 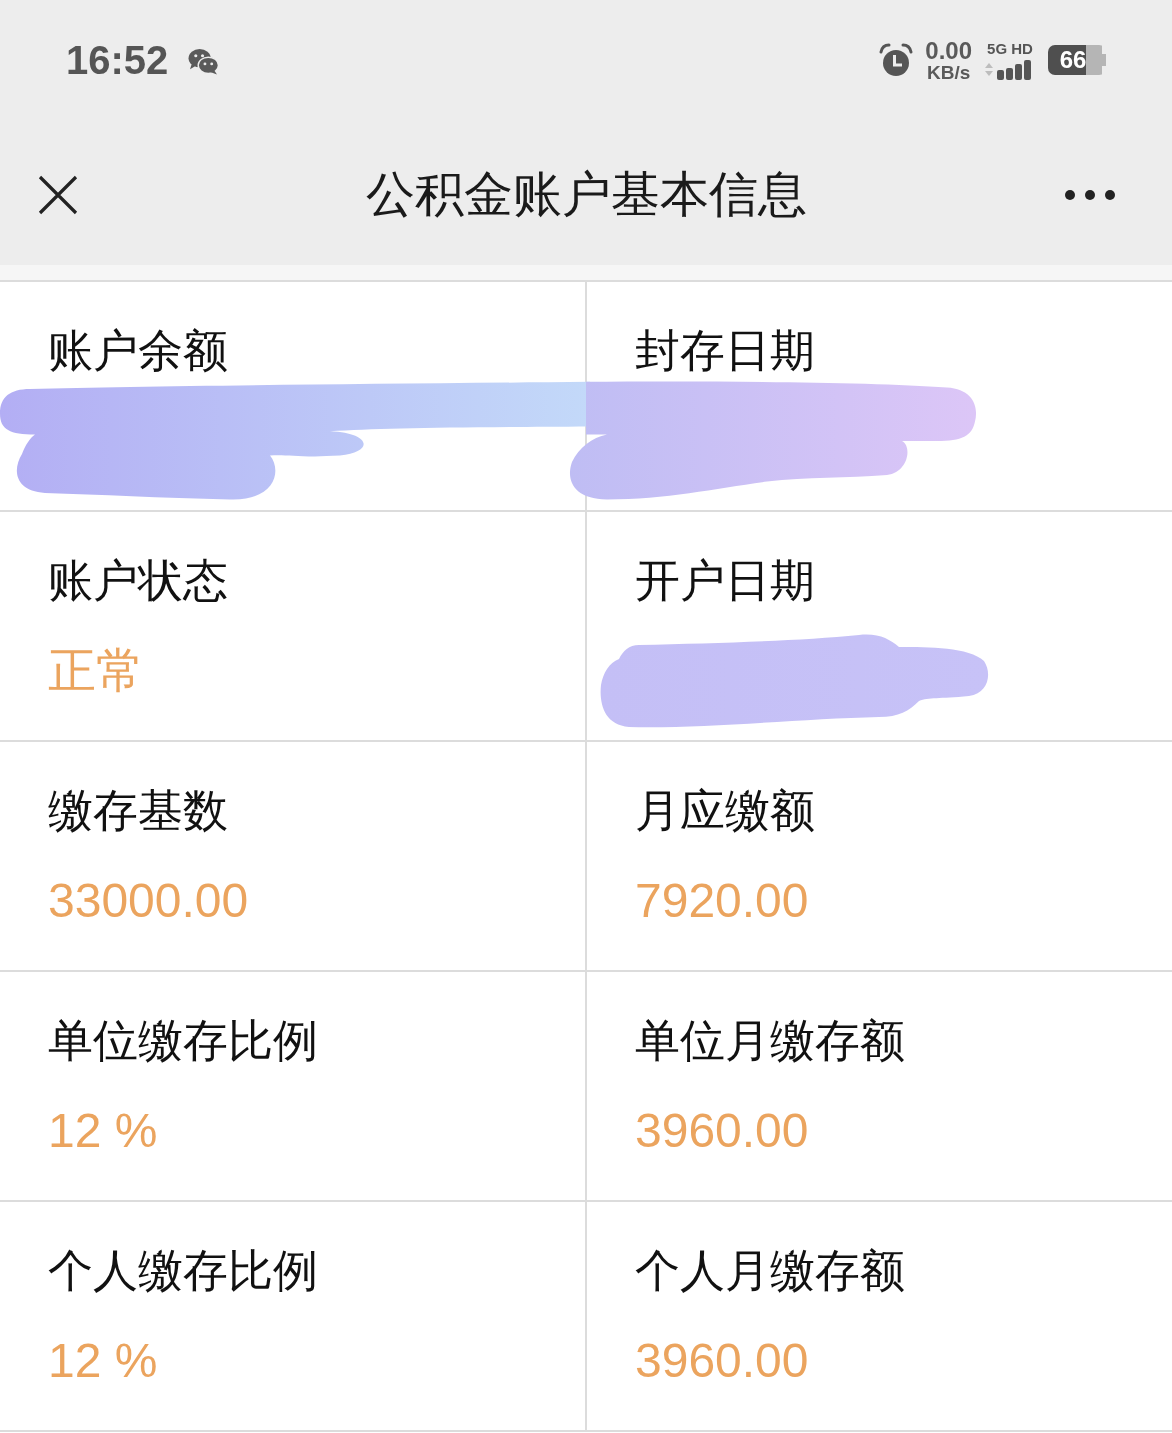 What do you see at coordinates (138, 810) in the screenshot?
I see `field-label: 缴存基数` at bounding box center [138, 810].